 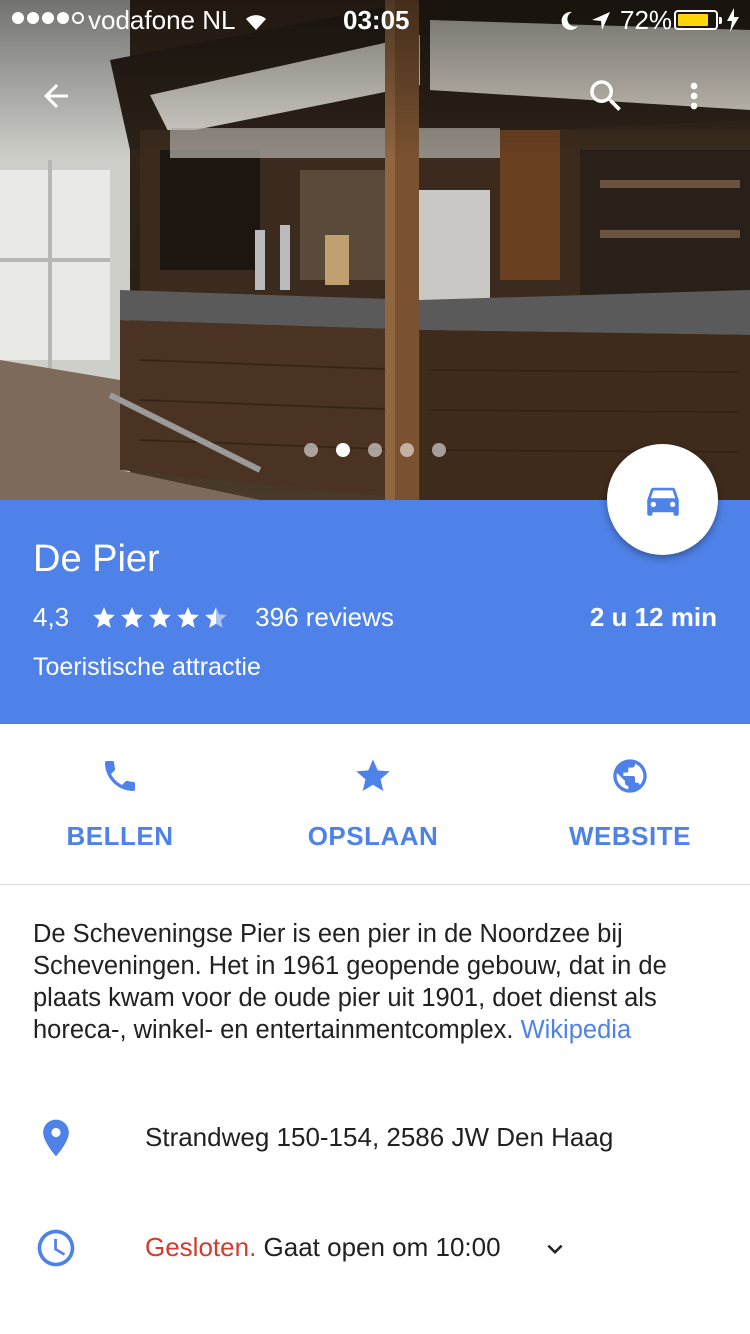 I want to click on rating-value: 4,3, so click(x=51, y=617).